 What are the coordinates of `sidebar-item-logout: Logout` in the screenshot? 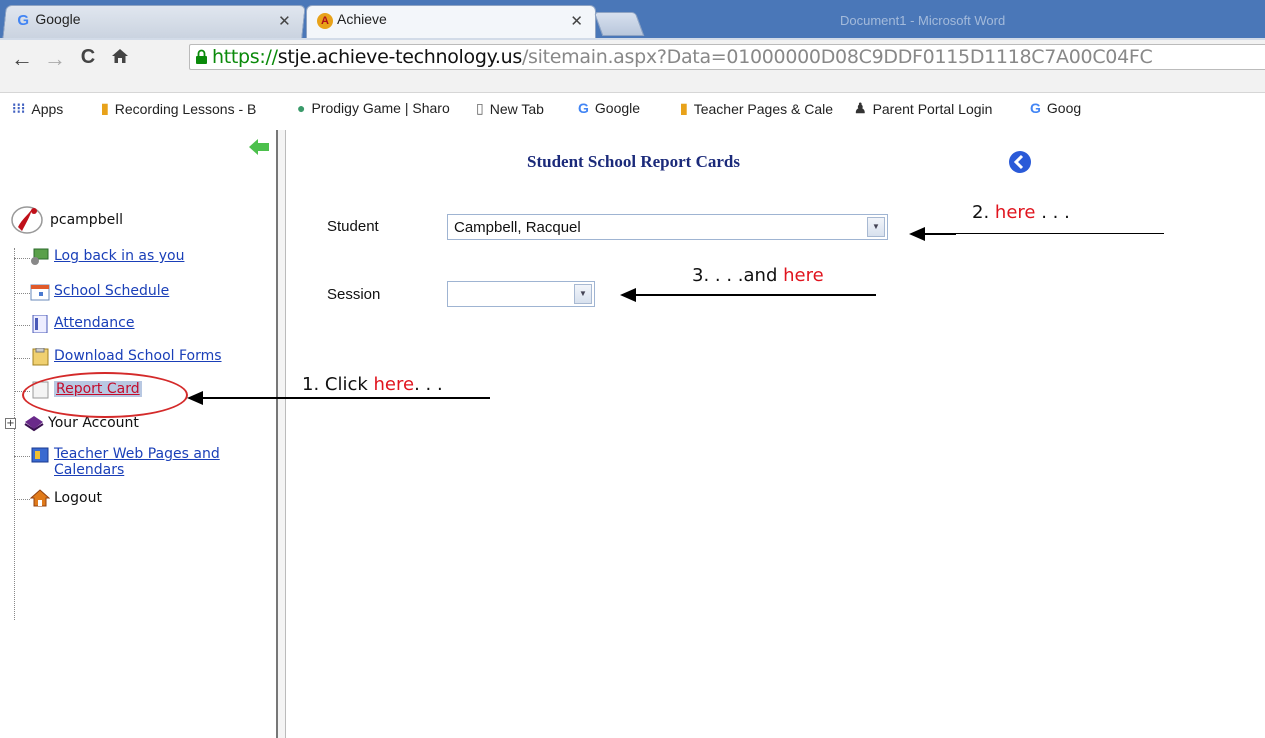 It's located at (58, 498).